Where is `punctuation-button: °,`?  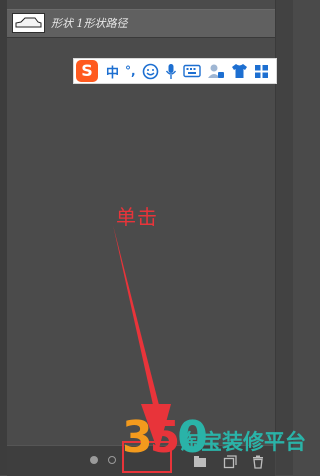
punctuation-button: °, is located at coordinates (130, 71).